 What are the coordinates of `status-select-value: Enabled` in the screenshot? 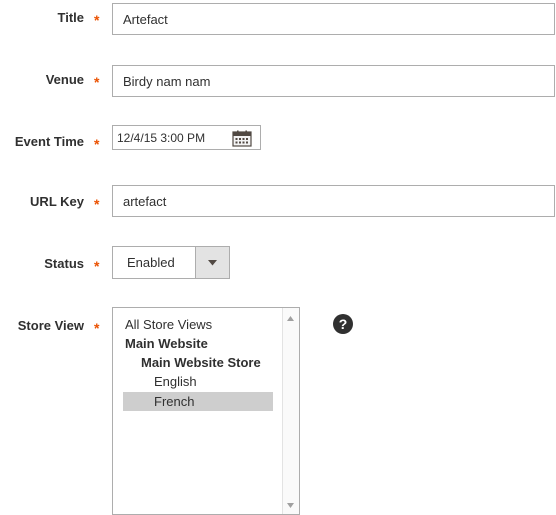 It's located at (151, 262).